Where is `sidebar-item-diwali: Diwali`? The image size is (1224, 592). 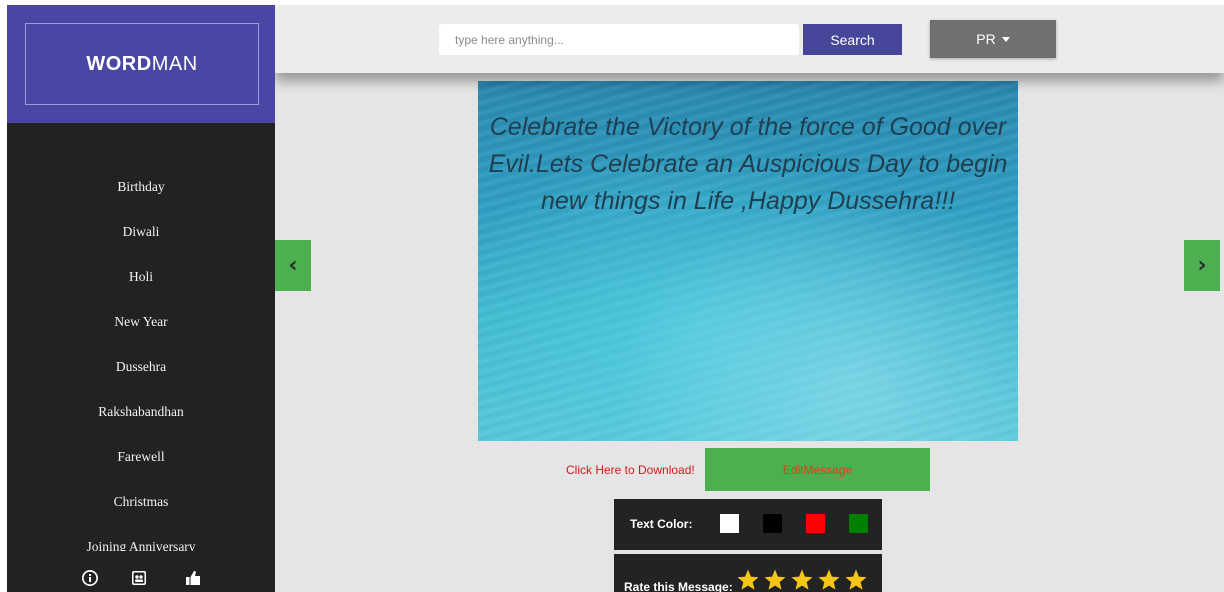 sidebar-item-diwali: Diwali is located at coordinates (141, 238).